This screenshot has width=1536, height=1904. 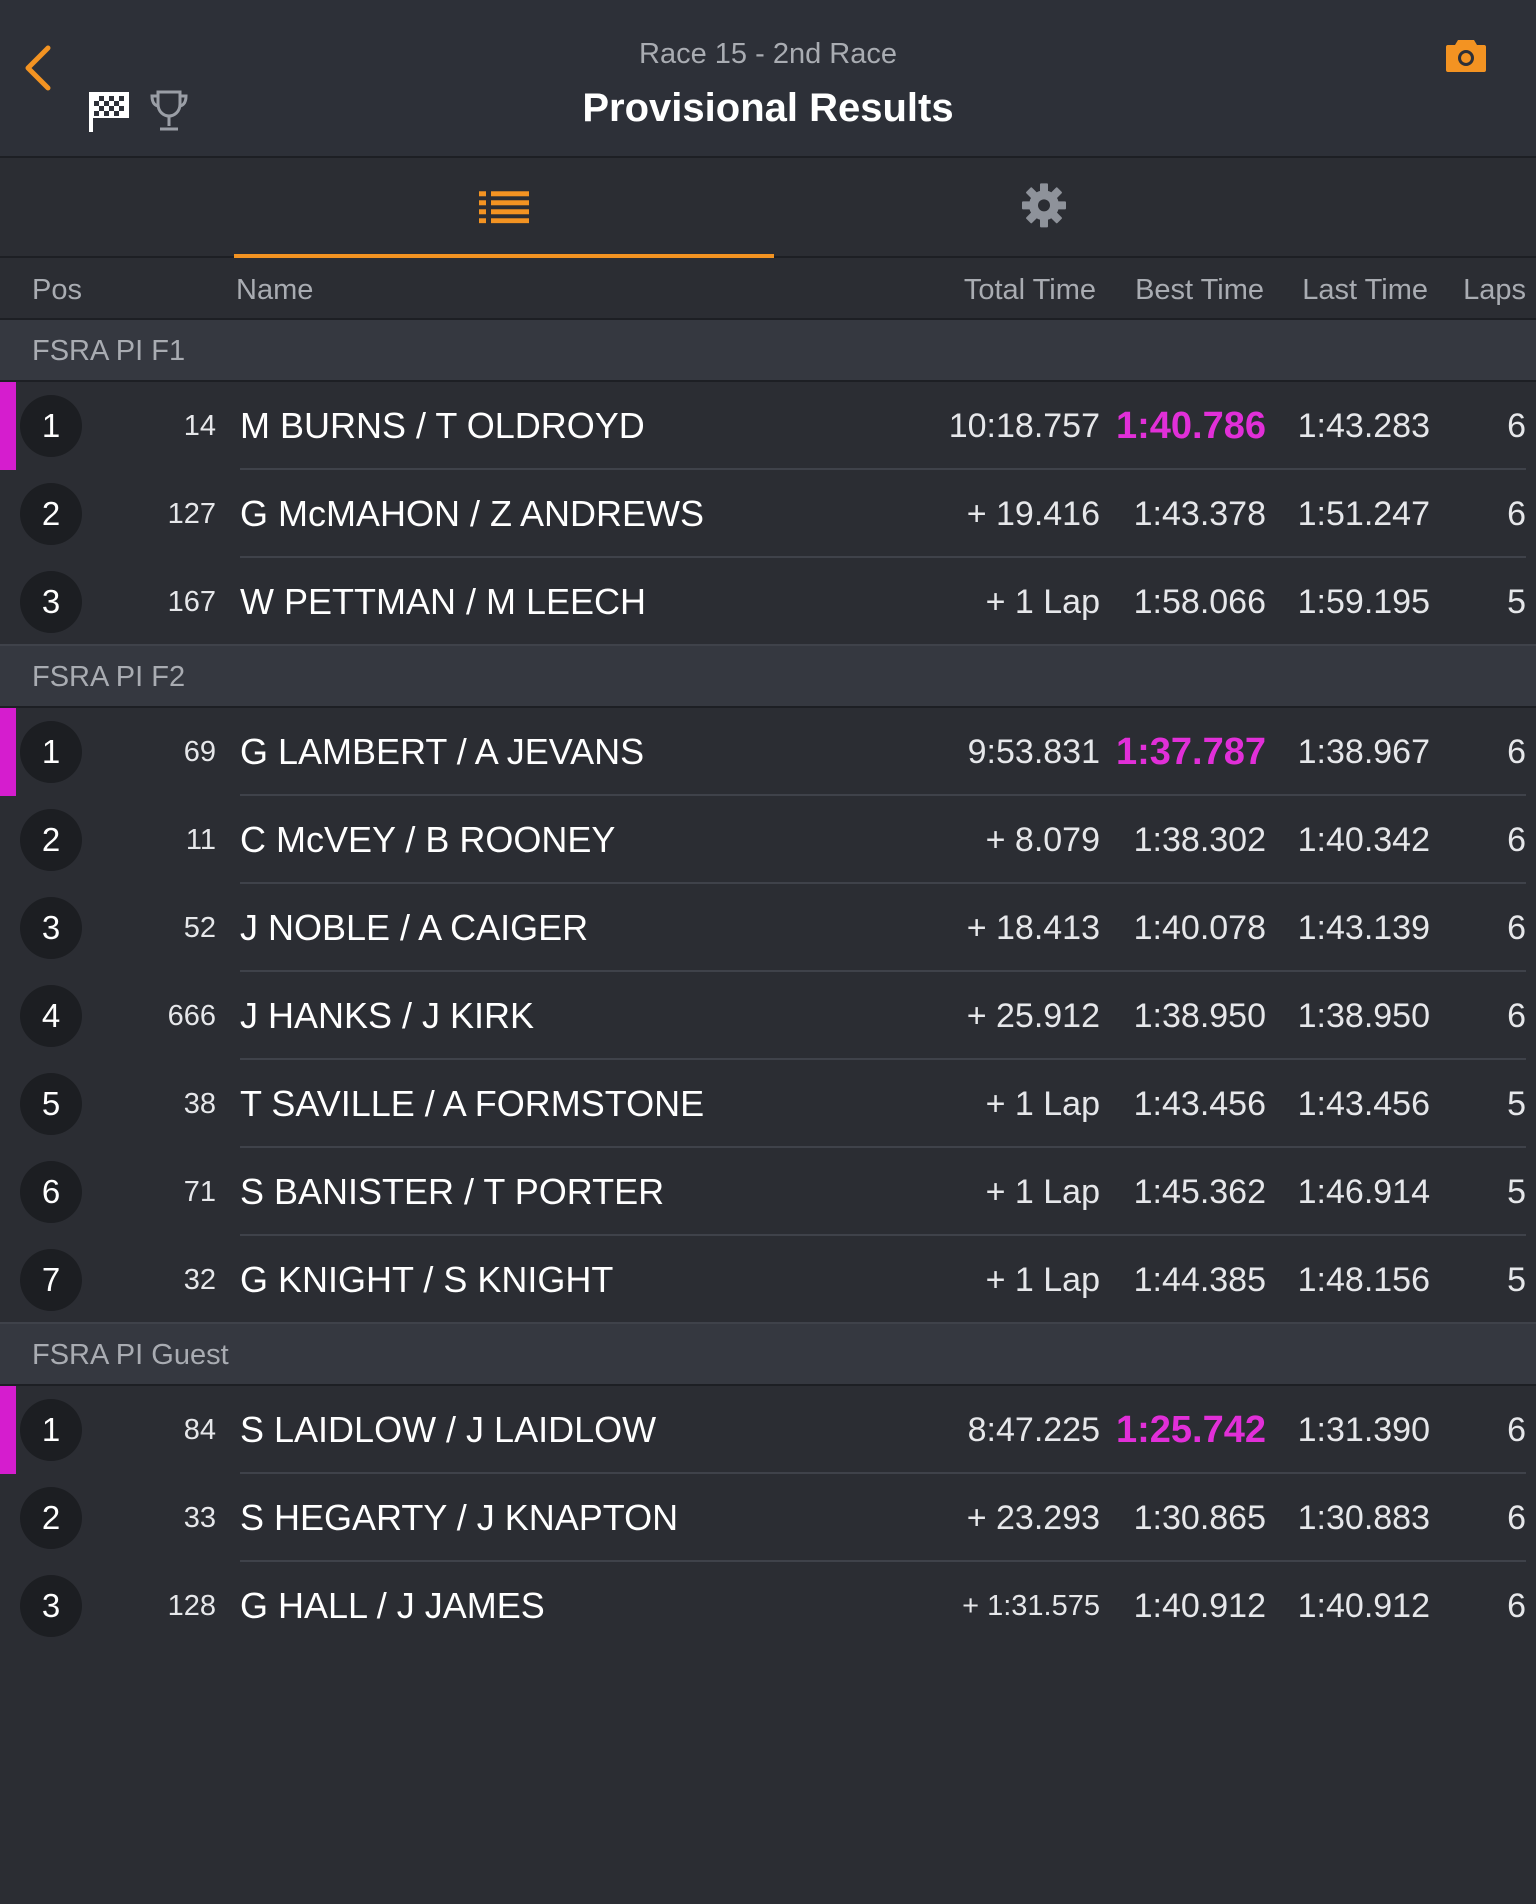 I want to click on driver-names: G HALL / J JAMES, so click(x=392, y=1605).